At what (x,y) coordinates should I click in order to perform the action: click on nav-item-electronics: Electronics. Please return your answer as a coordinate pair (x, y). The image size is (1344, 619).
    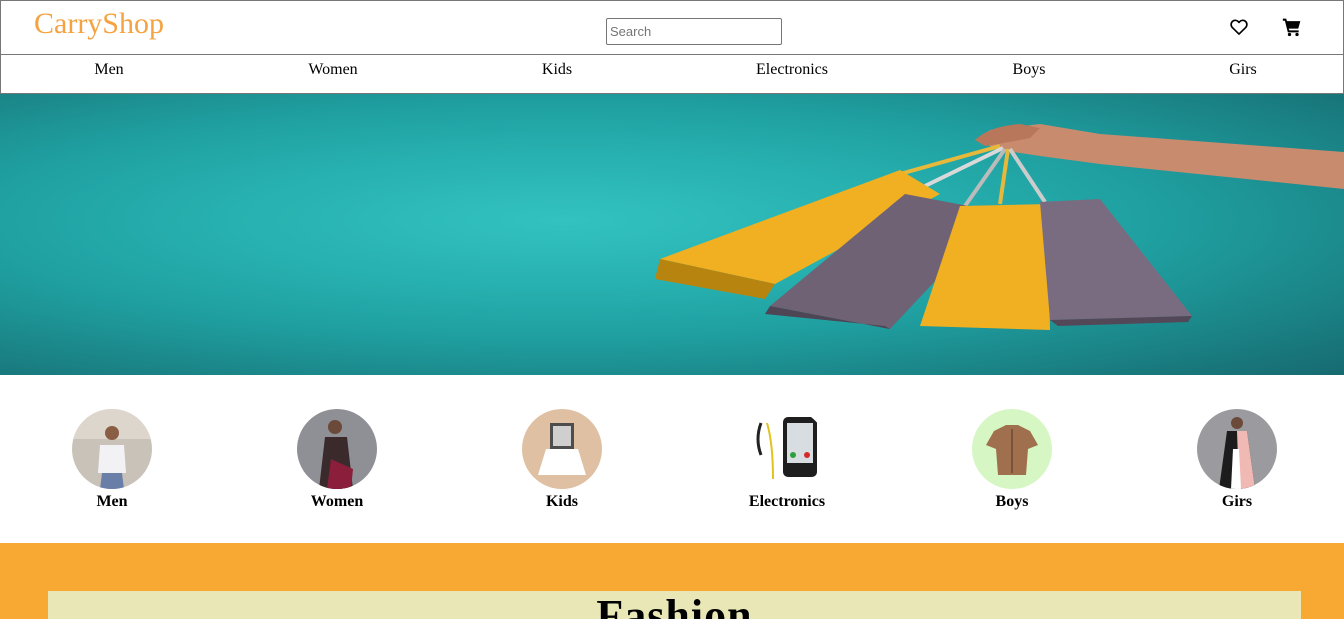
    Looking at the image, I should click on (792, 70).